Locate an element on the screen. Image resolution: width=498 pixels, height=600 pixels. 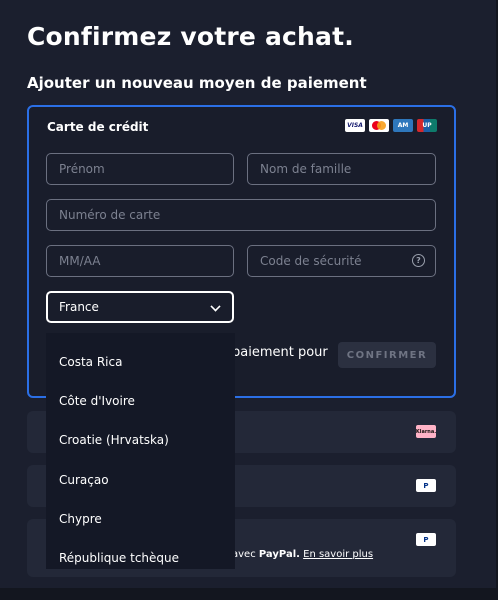
credit-card-title: Carte de crédit is located at coordinates (98, 127).